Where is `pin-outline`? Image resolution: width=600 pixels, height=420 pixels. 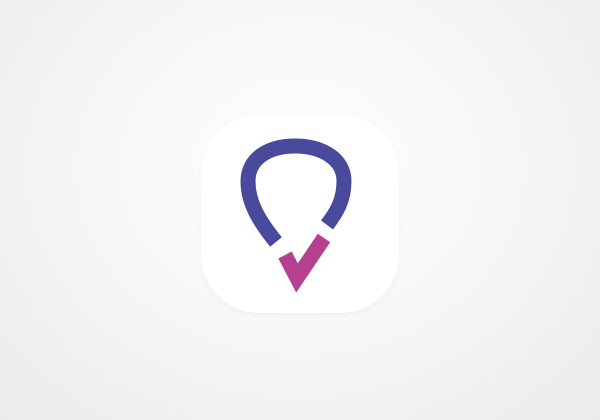 pin-outline is located at coordinates (296, 192).